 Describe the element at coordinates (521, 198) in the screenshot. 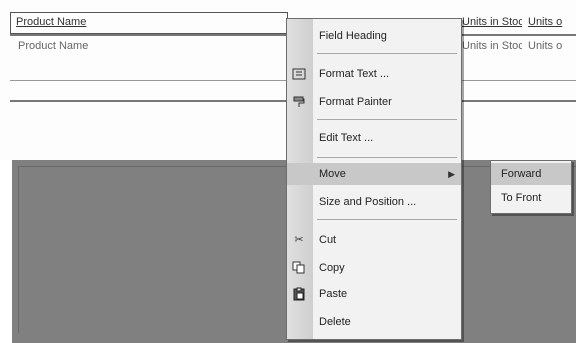

I see `submenu-item-label: To Front` at that location.